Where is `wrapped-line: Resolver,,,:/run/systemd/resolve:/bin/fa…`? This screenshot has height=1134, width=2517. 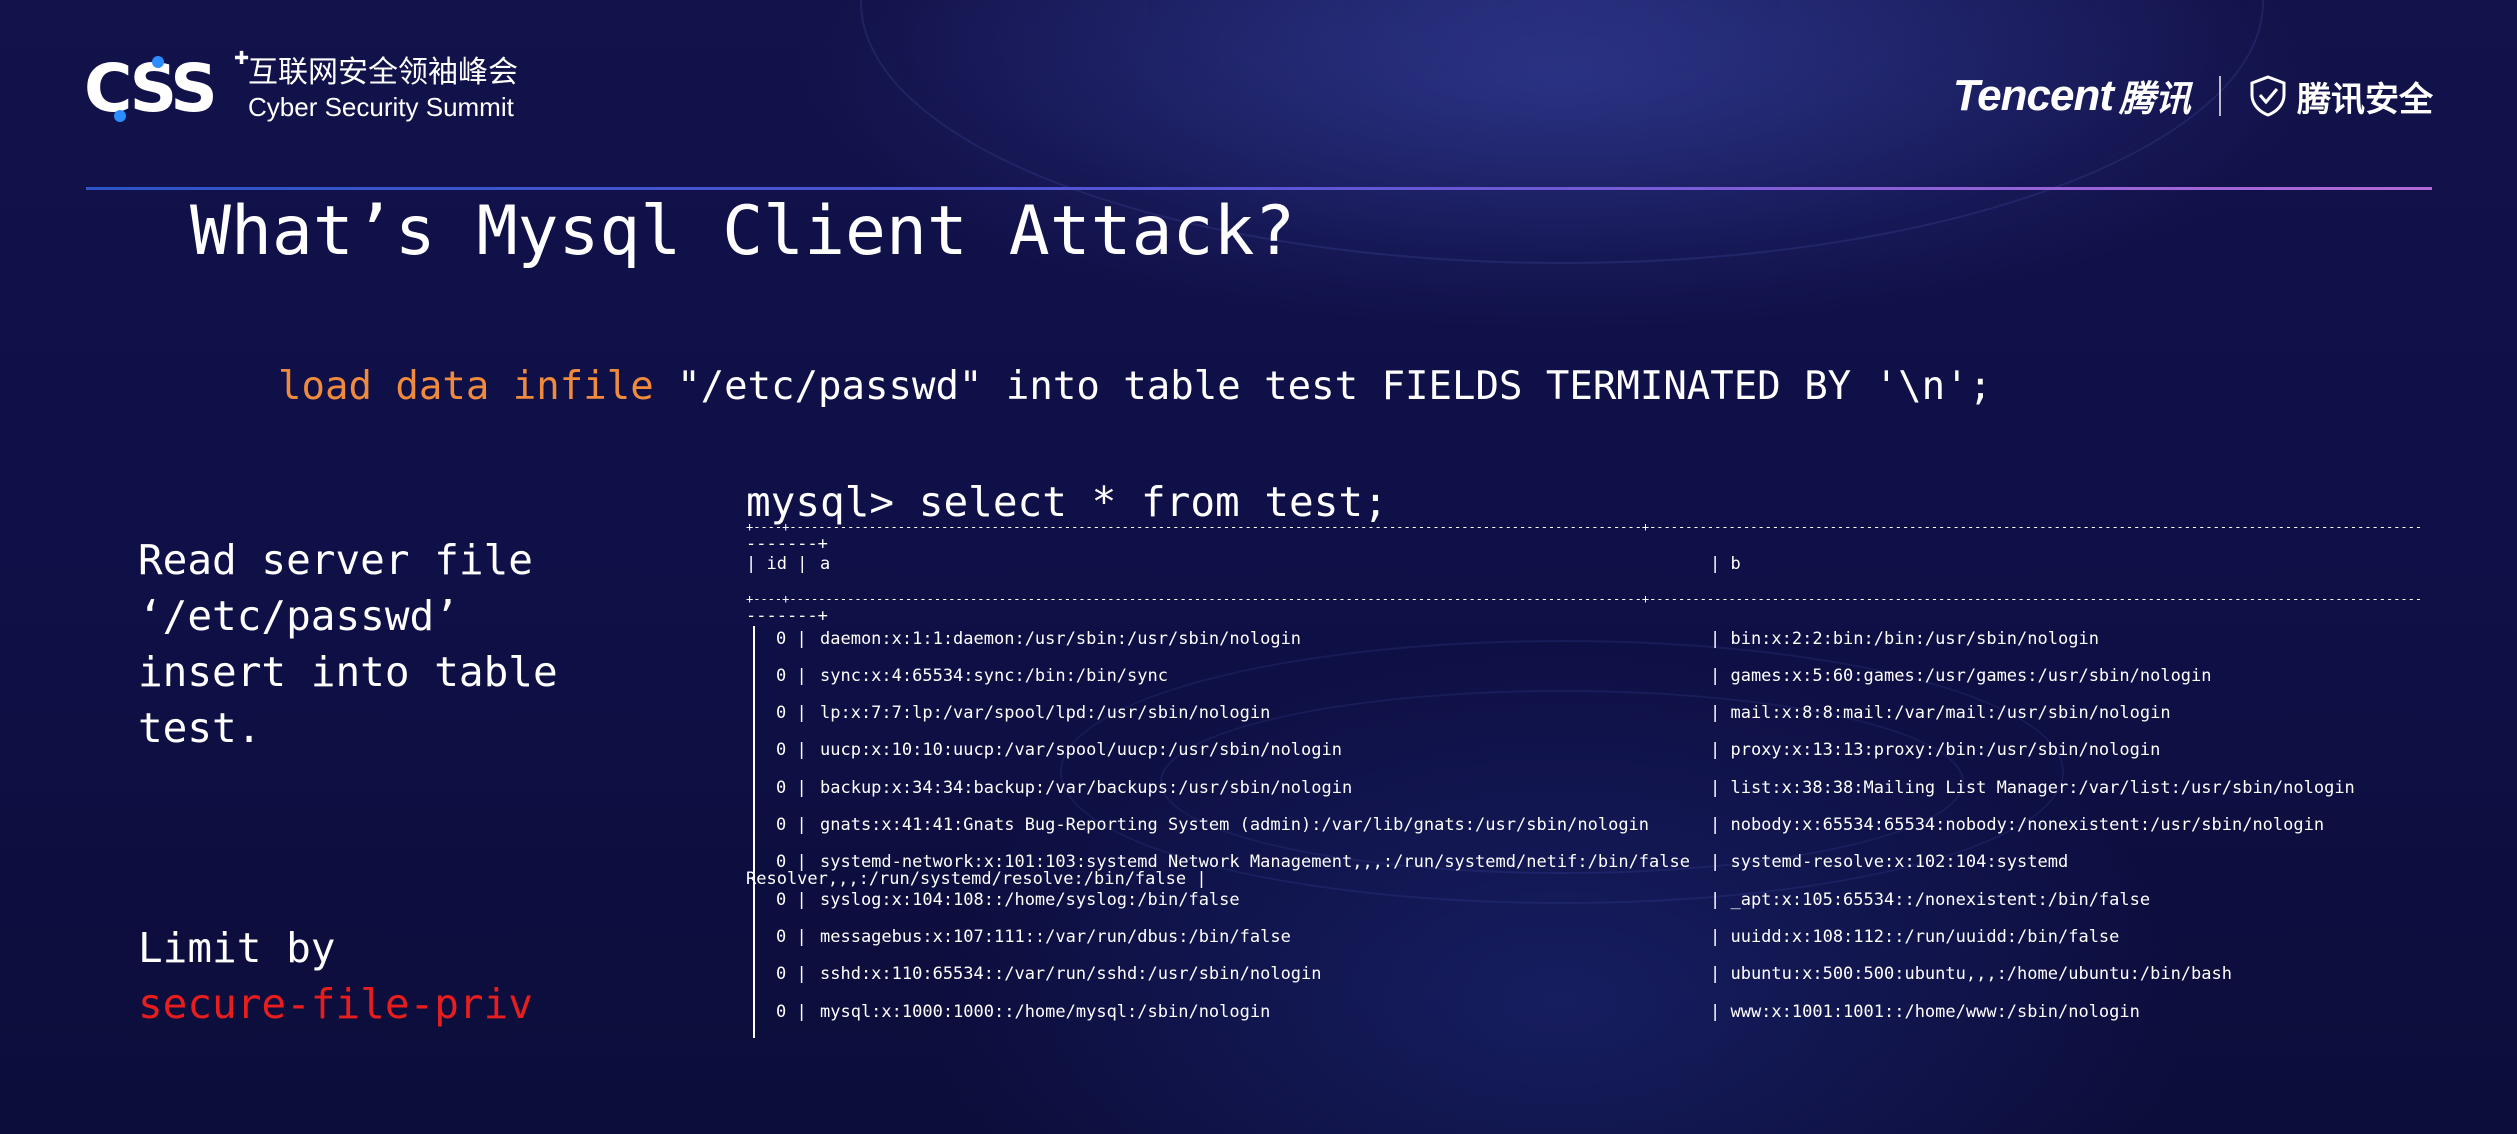
wrapped-line: Resolver,,,:/run/systemd/resolve:/bin/fa… is located at coordinates (976, 879).